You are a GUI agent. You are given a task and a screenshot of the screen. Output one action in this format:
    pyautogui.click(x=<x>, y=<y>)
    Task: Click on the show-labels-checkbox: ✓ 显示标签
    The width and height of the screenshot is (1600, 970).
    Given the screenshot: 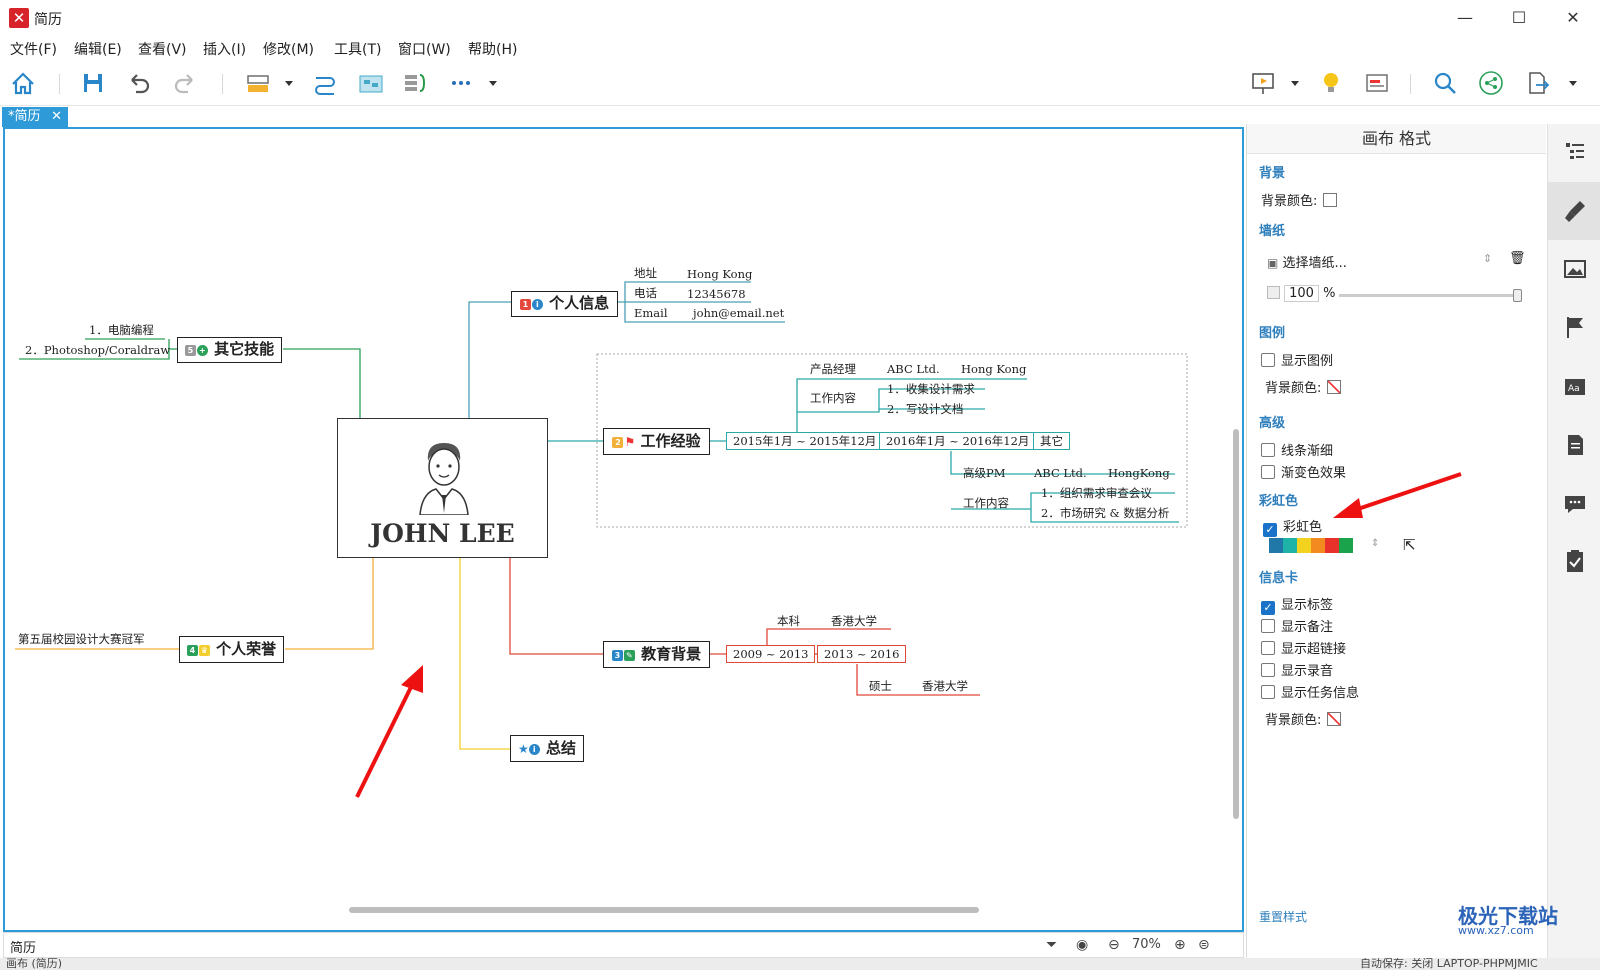 What is the action you would take?
    pyautogui.click(x=1297, y=604)
    